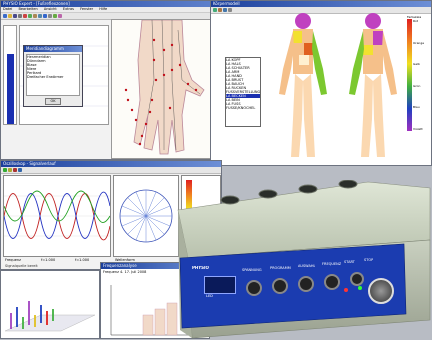 Image resolution: width=432 pixels, height=340 pixels. I want to click on waveform-freq-mid: f=1.000, so click(82, 260).